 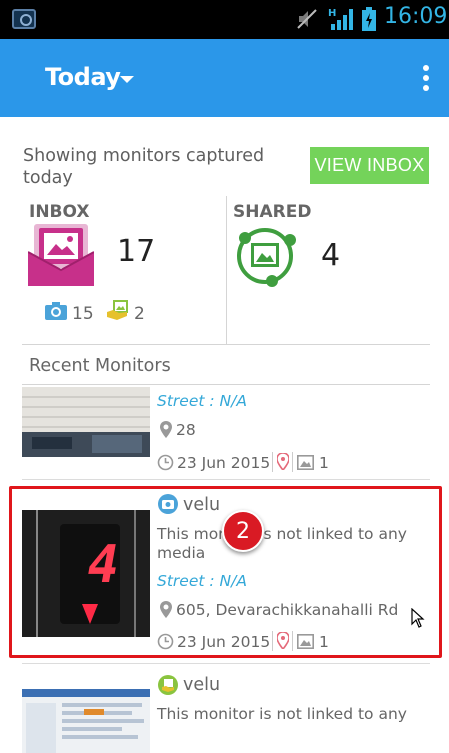 I want to click on clock: 16:09, so click(x=416, y=16).